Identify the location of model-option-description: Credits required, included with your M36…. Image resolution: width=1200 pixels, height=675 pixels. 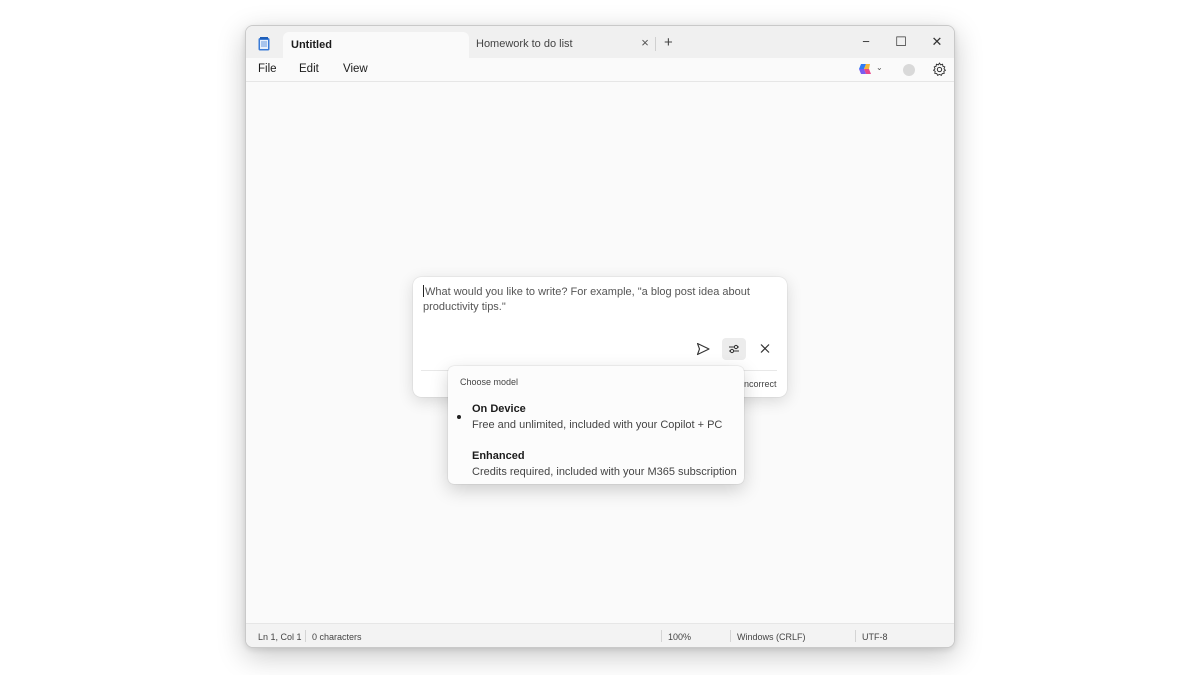
(604, 472).